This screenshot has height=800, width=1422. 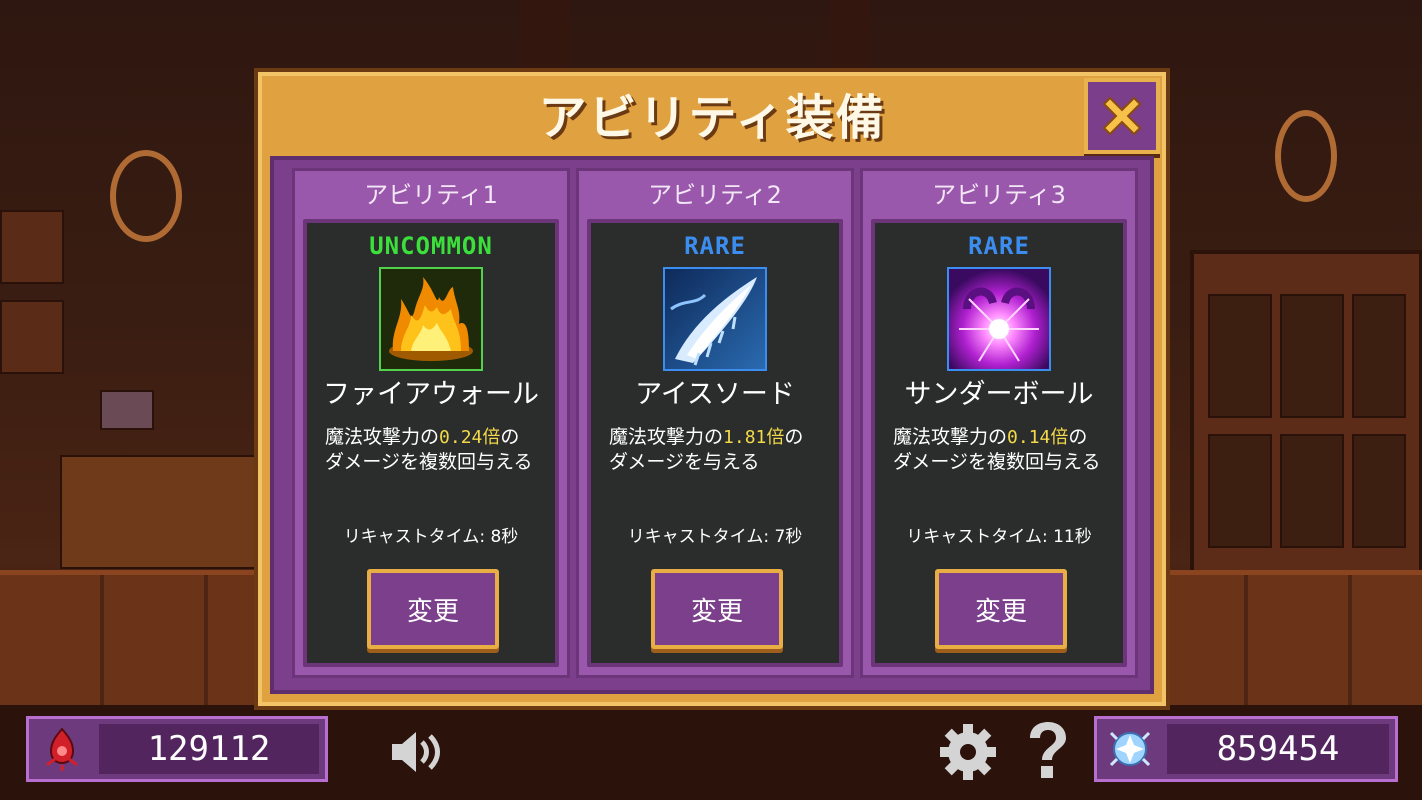 What do you see at coordinates (431, 319) in the screenshot?
I see `fire-wall-icon` at bounding box center [431, 319].